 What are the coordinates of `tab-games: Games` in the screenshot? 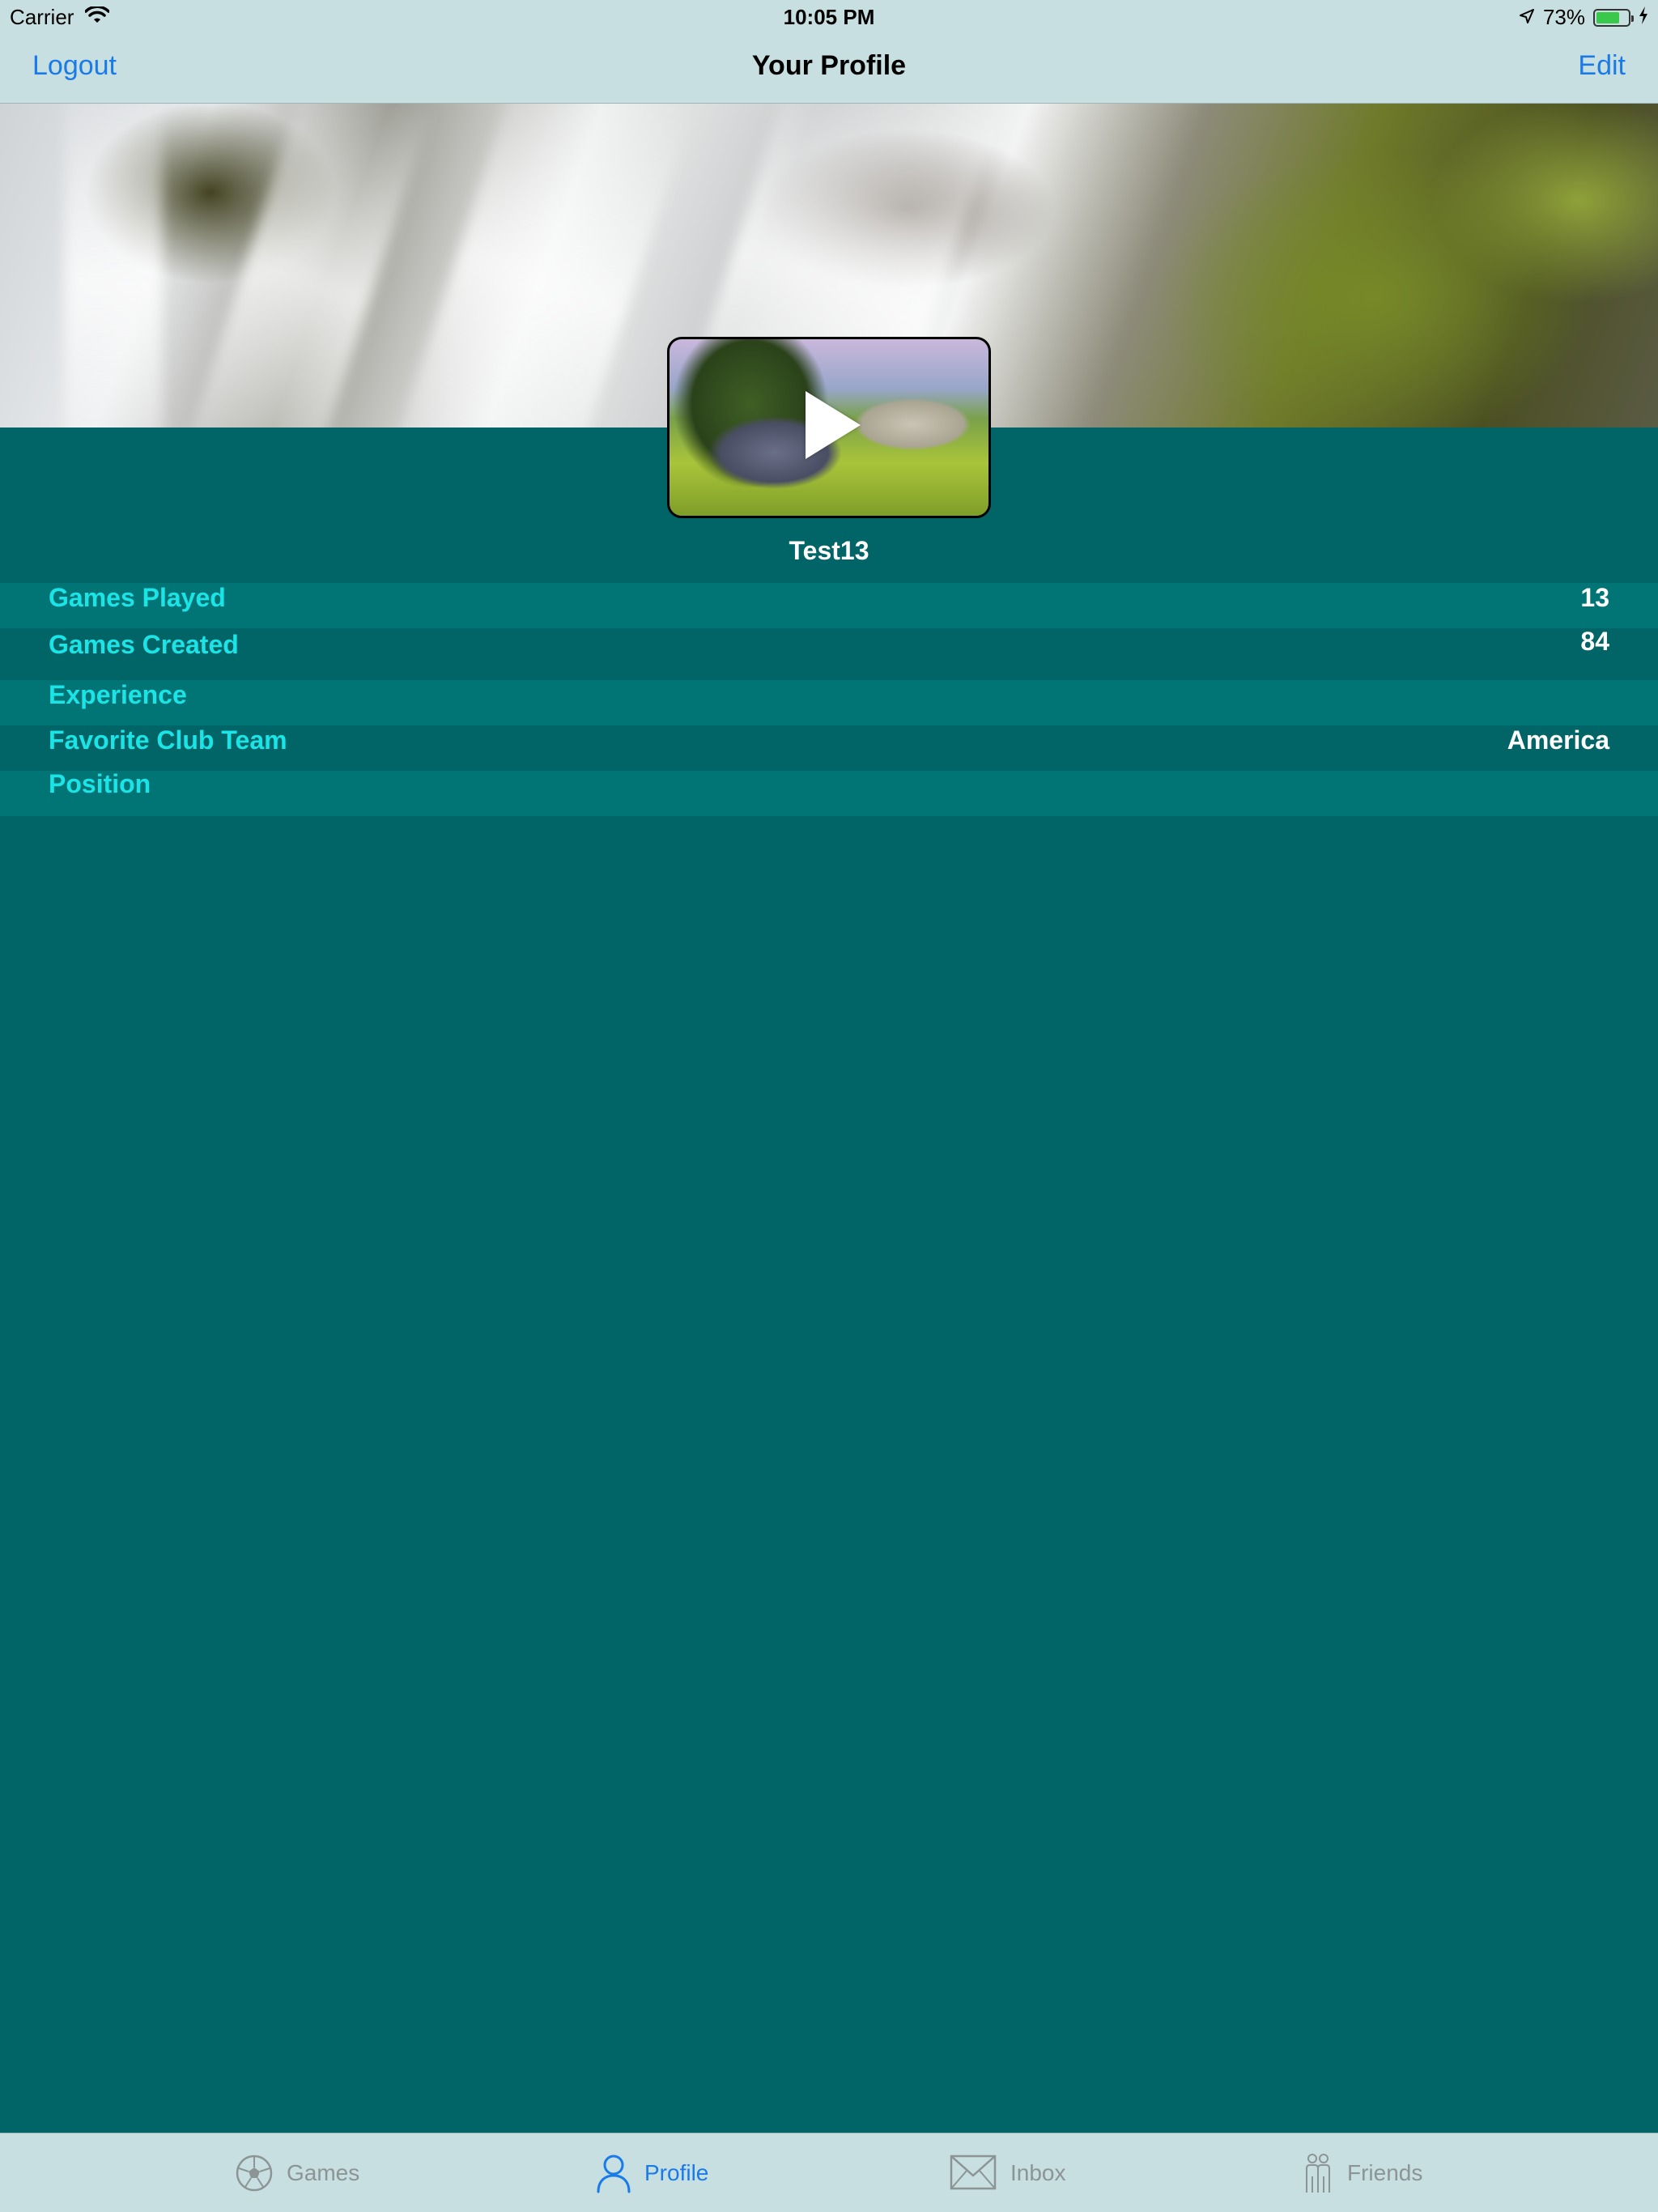 It's located at (297, 2172).